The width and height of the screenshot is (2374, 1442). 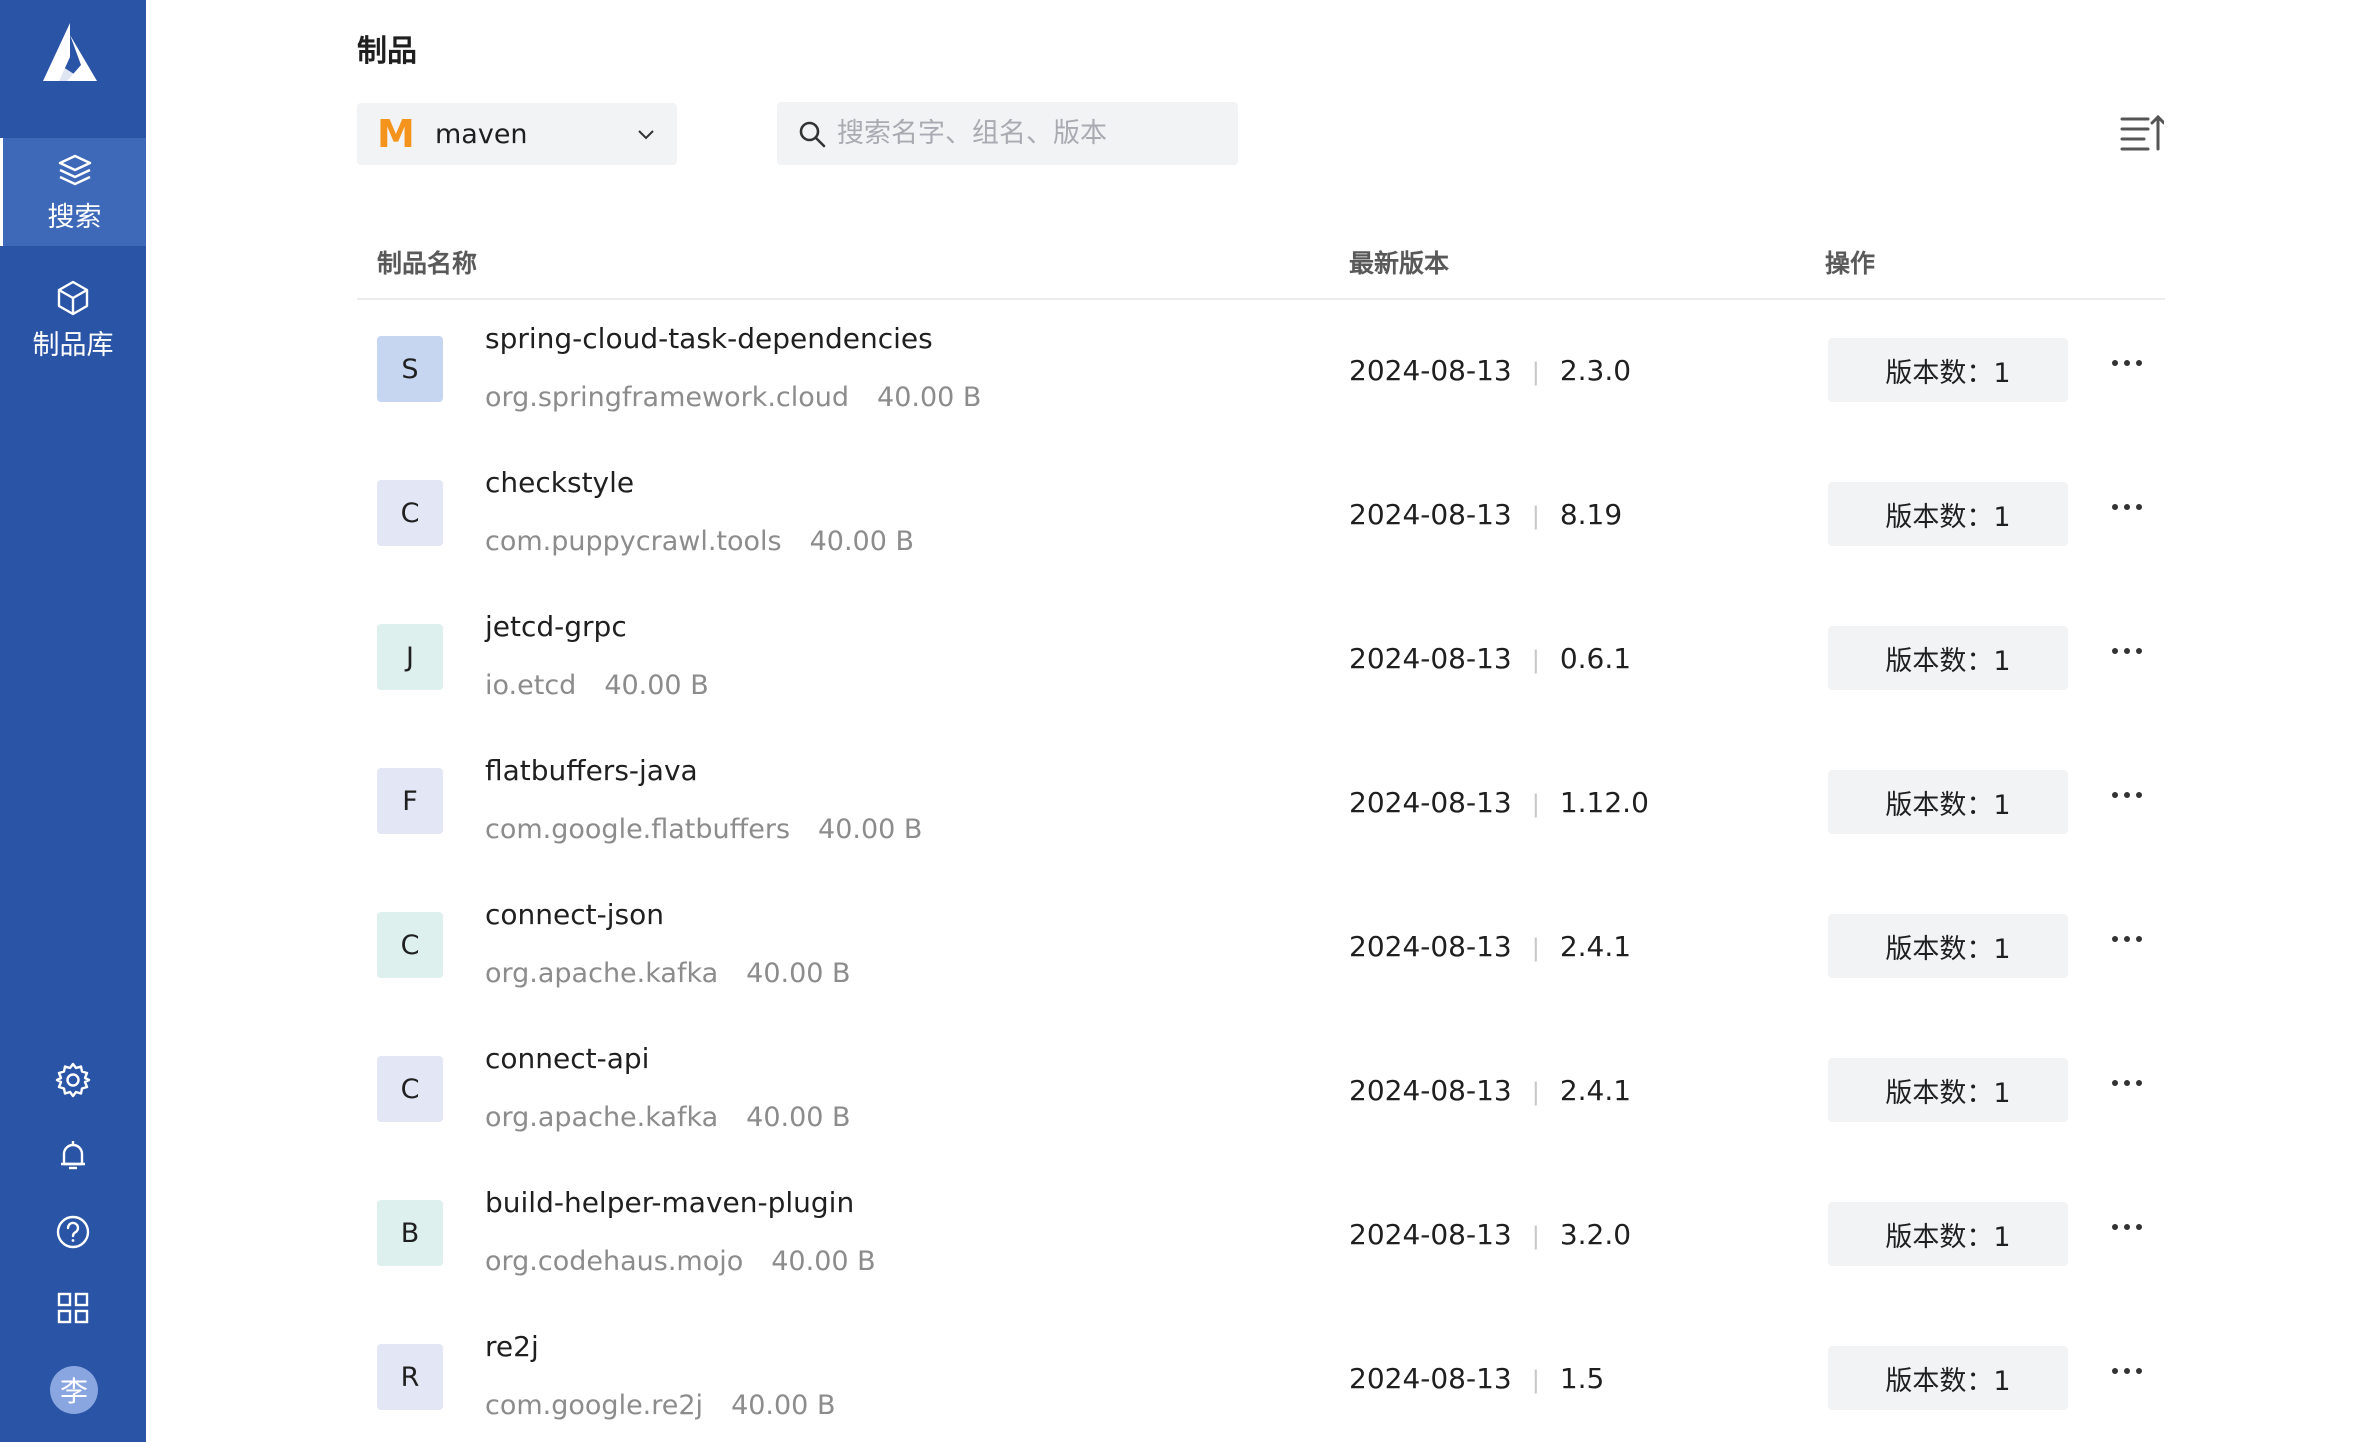 I want to click on table-header: 制品名称 最新版本 操作, so click(x=1261, y=268).